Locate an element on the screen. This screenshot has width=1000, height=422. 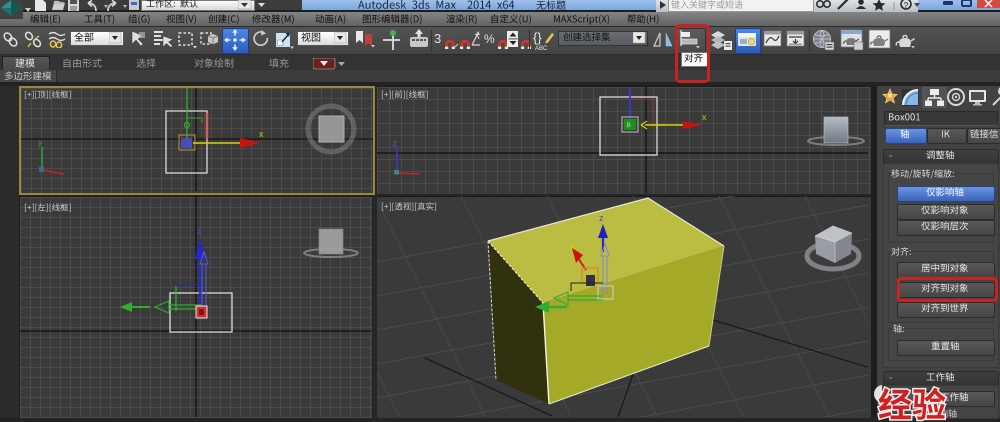
svg-text: B is located at coordinates (629, 125).